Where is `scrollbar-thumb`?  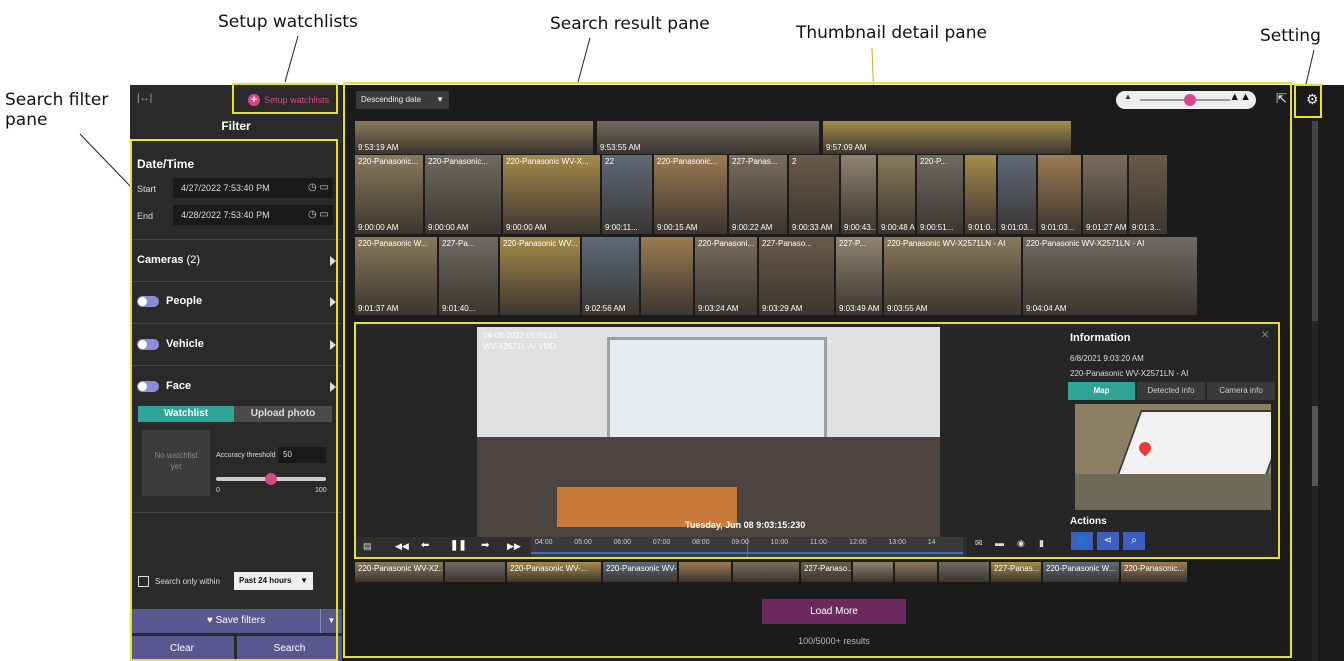
scrollbar-thumb is located at coordinates (1315, 446).